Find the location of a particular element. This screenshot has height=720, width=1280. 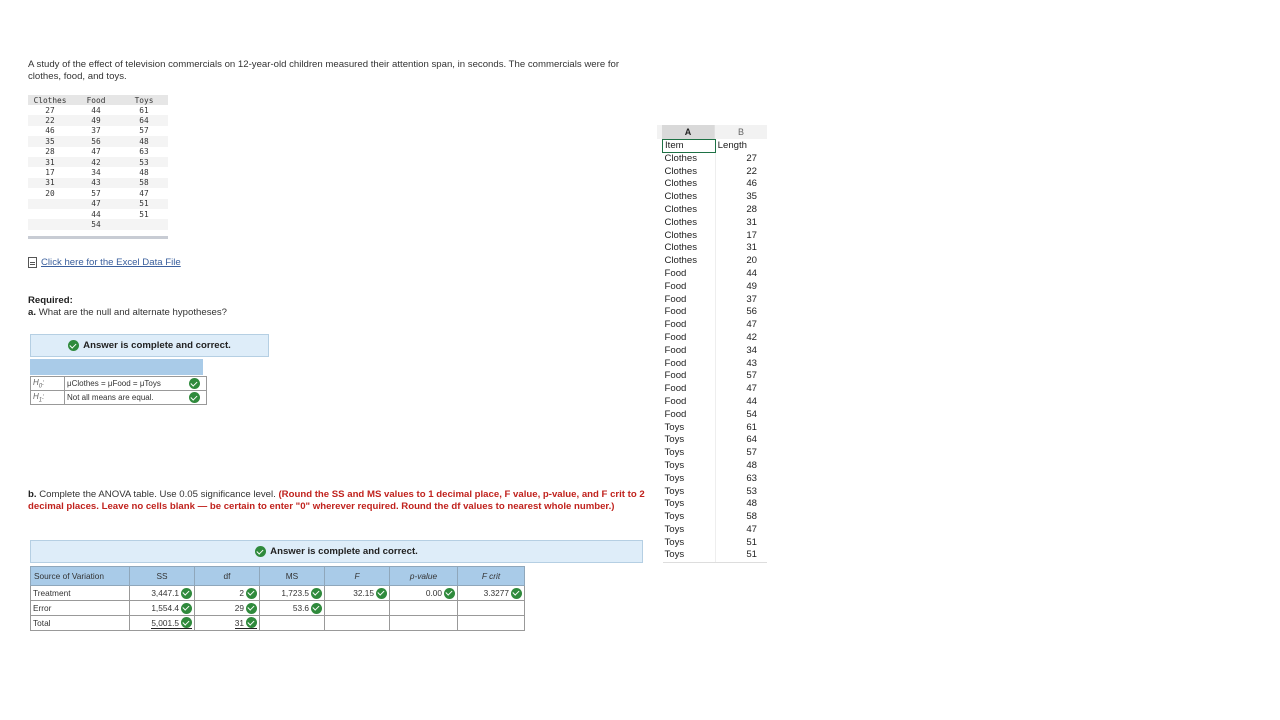

excel-cell-length: 27 is located at coordinates (741, 159).